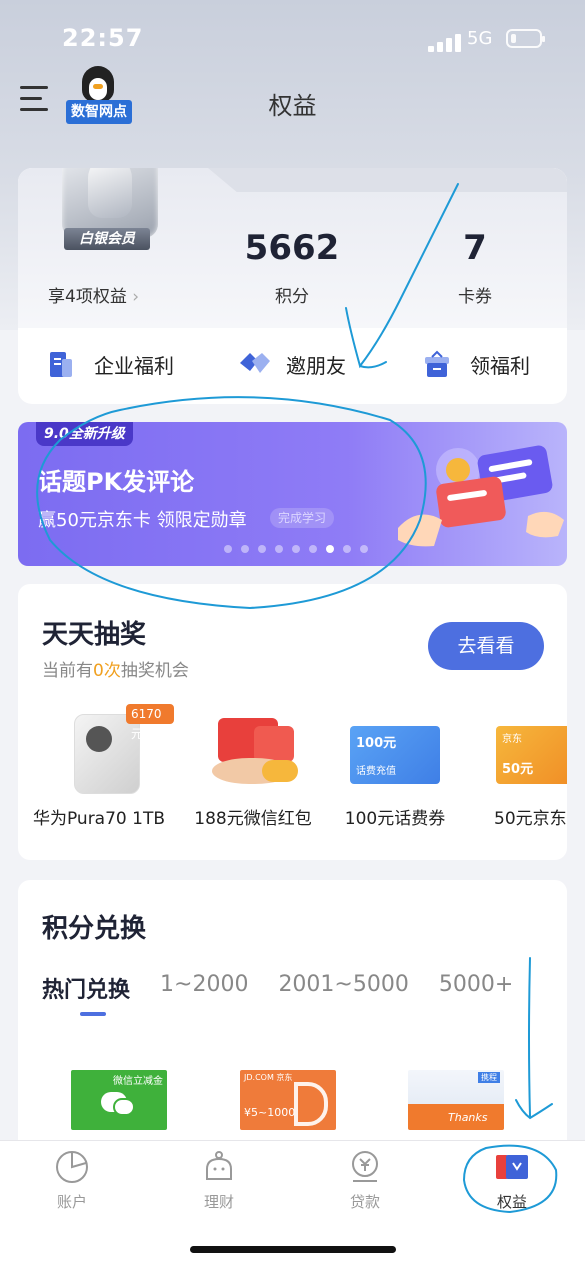 The image size is (585, 1266). What do you see at coordinates (67, 671) in the screenshot?
I see `lottery-subtitle-prefix: 当前有` at bounding box center [67, 671].